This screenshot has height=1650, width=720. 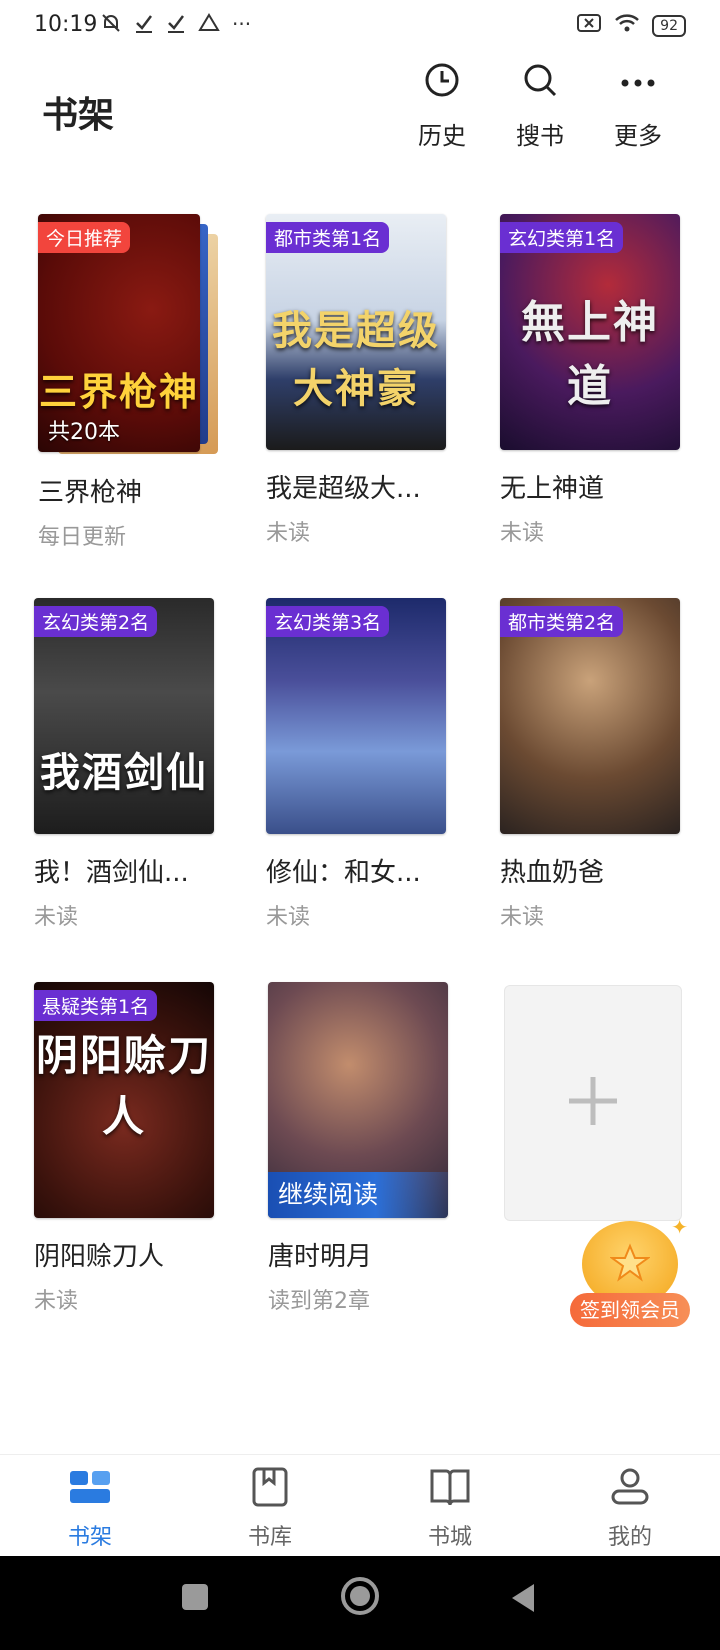 I want to click on recommend-badge: 今日推荐, so click(x=84, y=237).